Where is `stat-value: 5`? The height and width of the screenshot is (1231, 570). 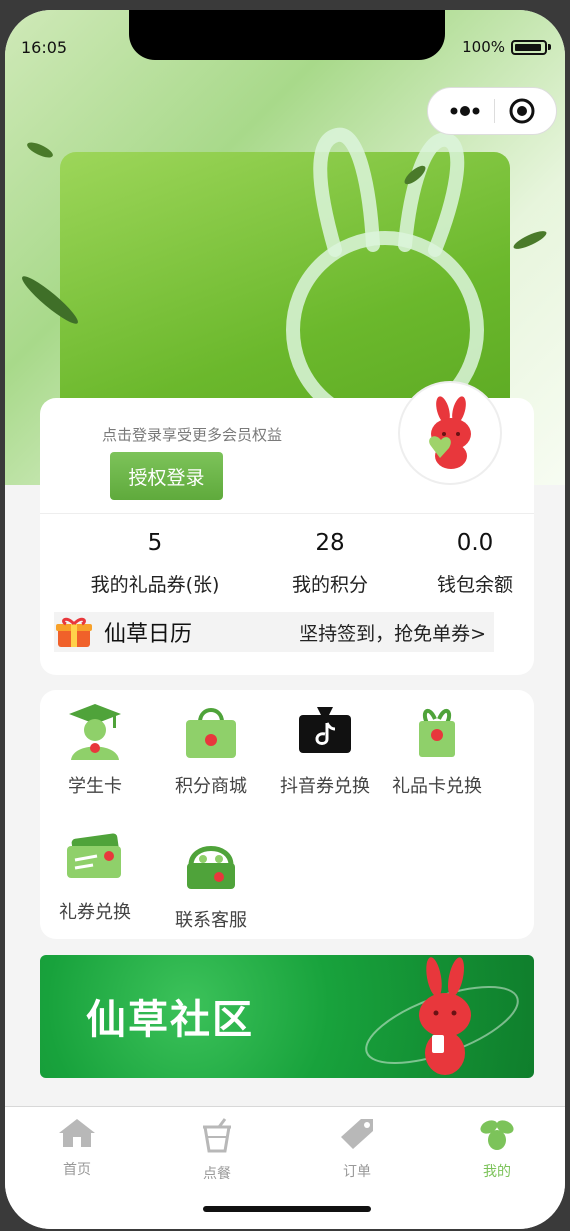 stat-value: 5 is located at coordinates (155, 543).